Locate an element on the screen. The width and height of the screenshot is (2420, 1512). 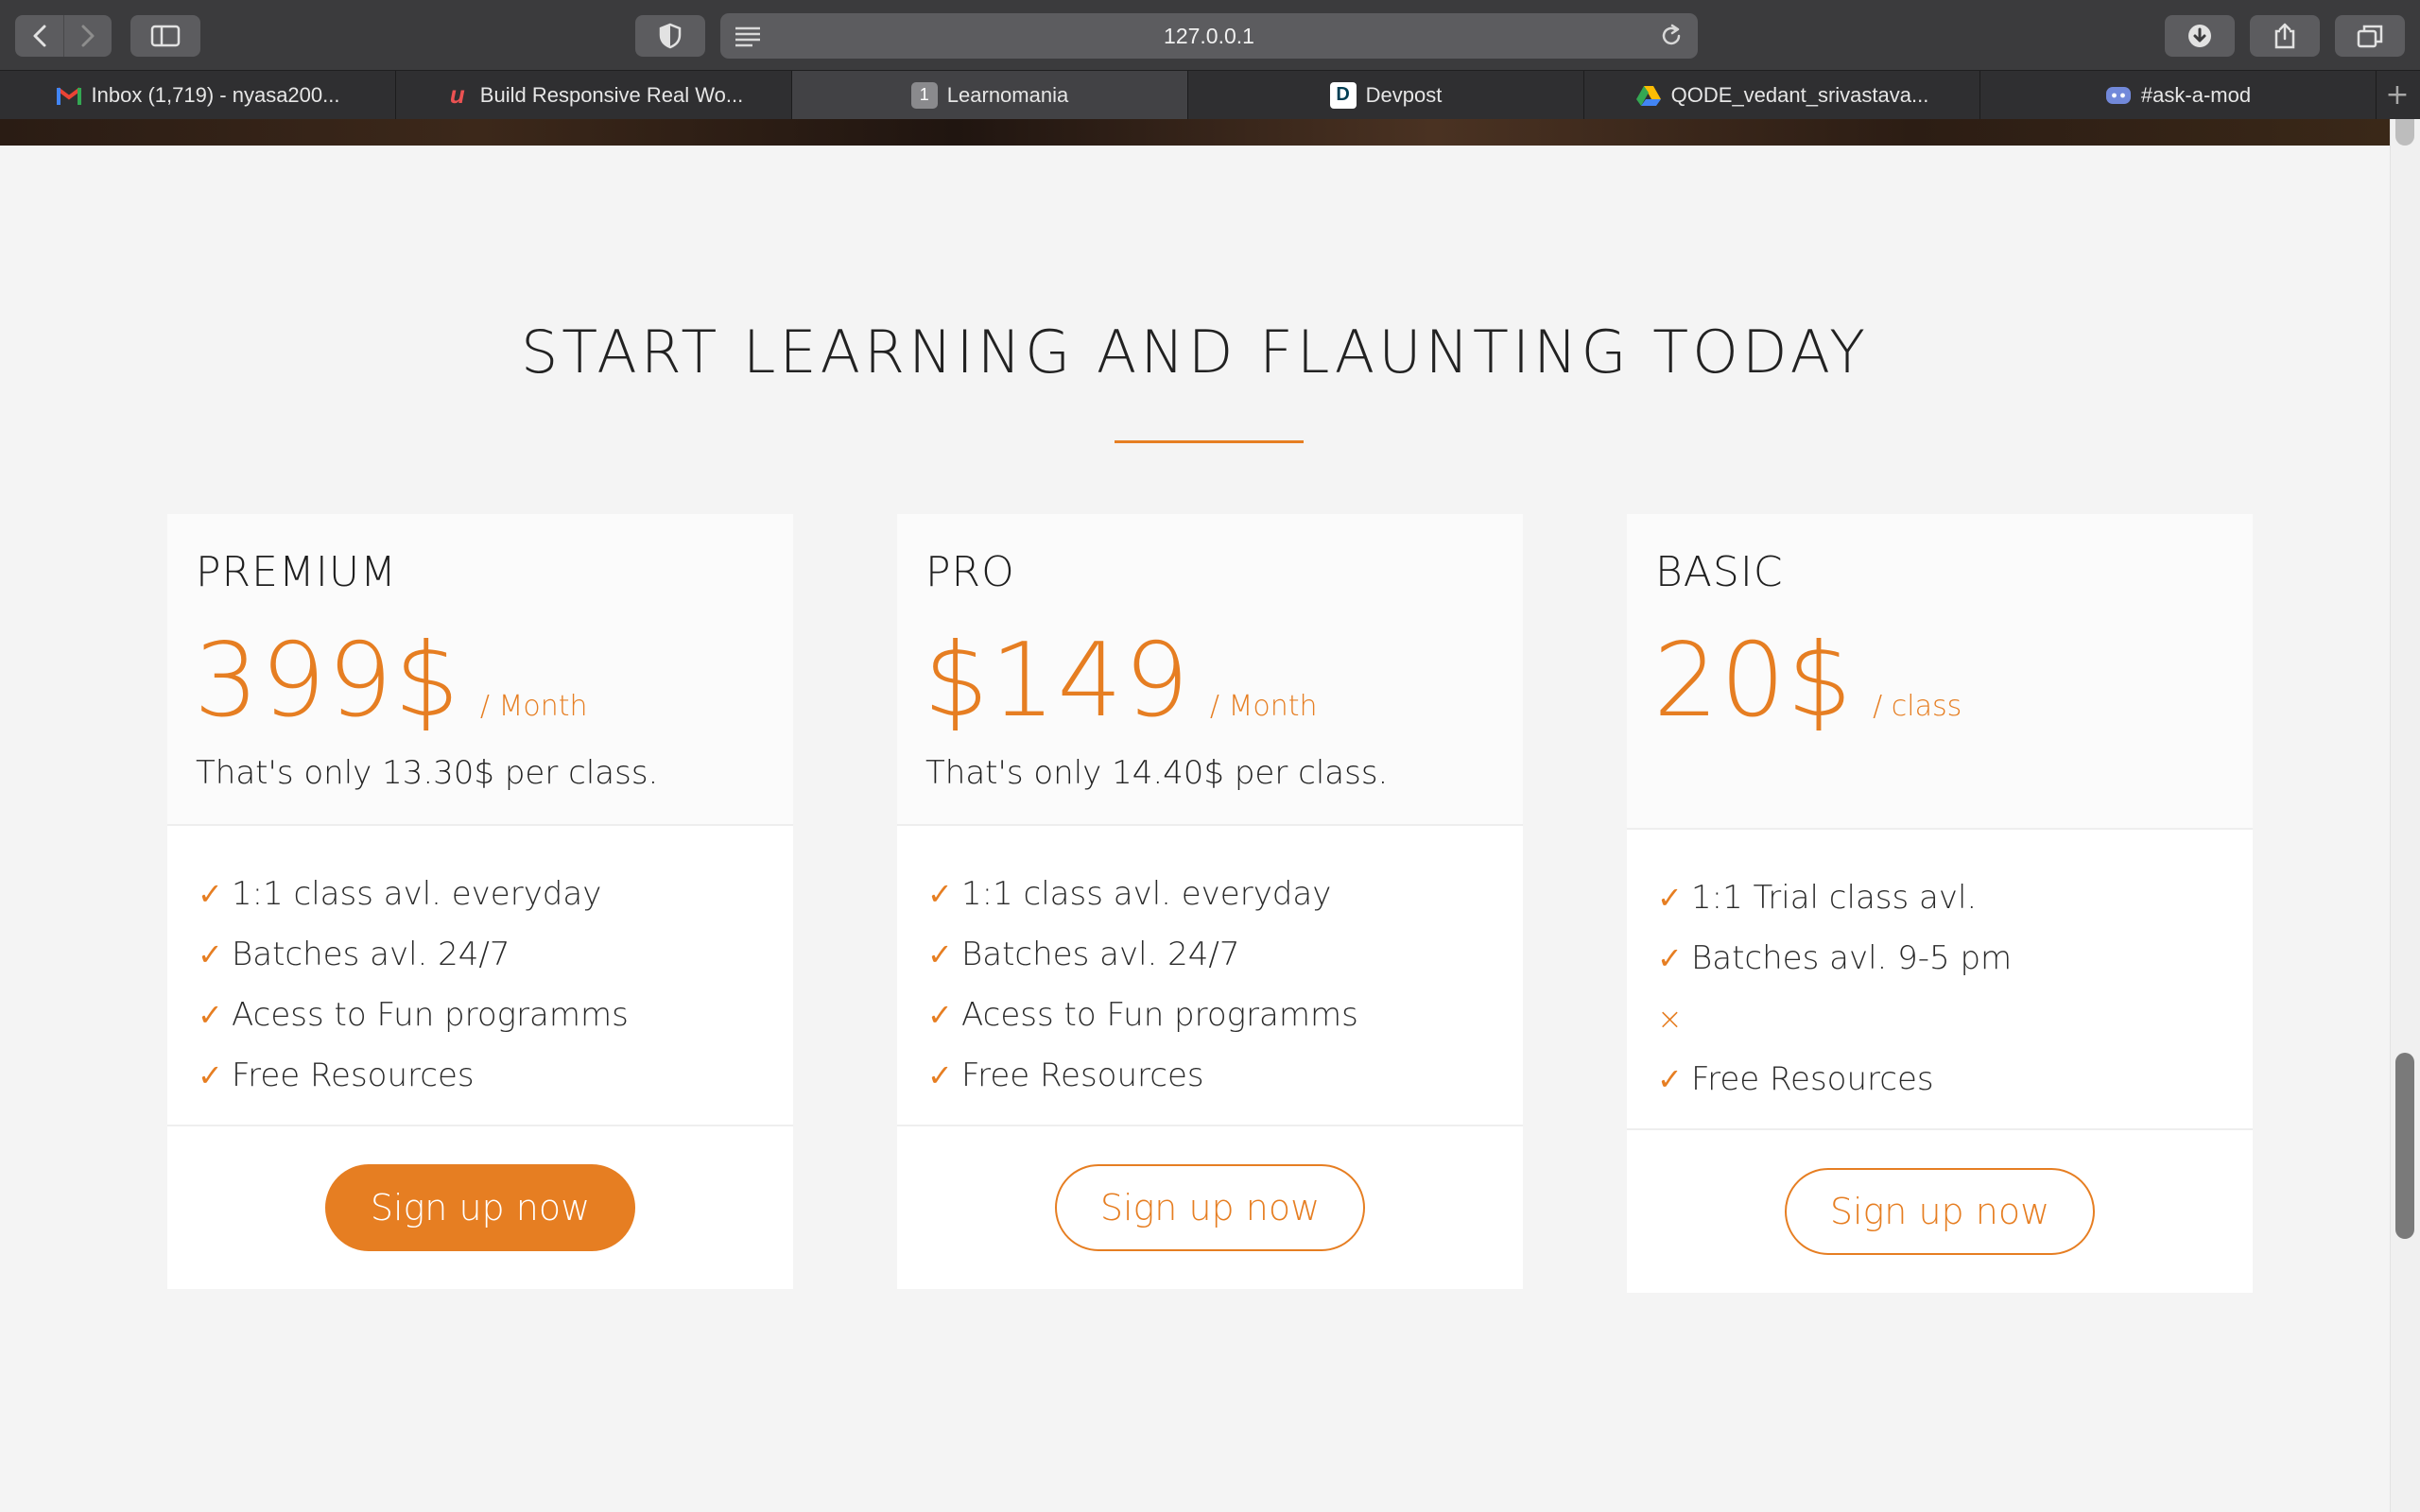
tab-learnomania: 1 Learnomania is located at coordinates (990, 95).